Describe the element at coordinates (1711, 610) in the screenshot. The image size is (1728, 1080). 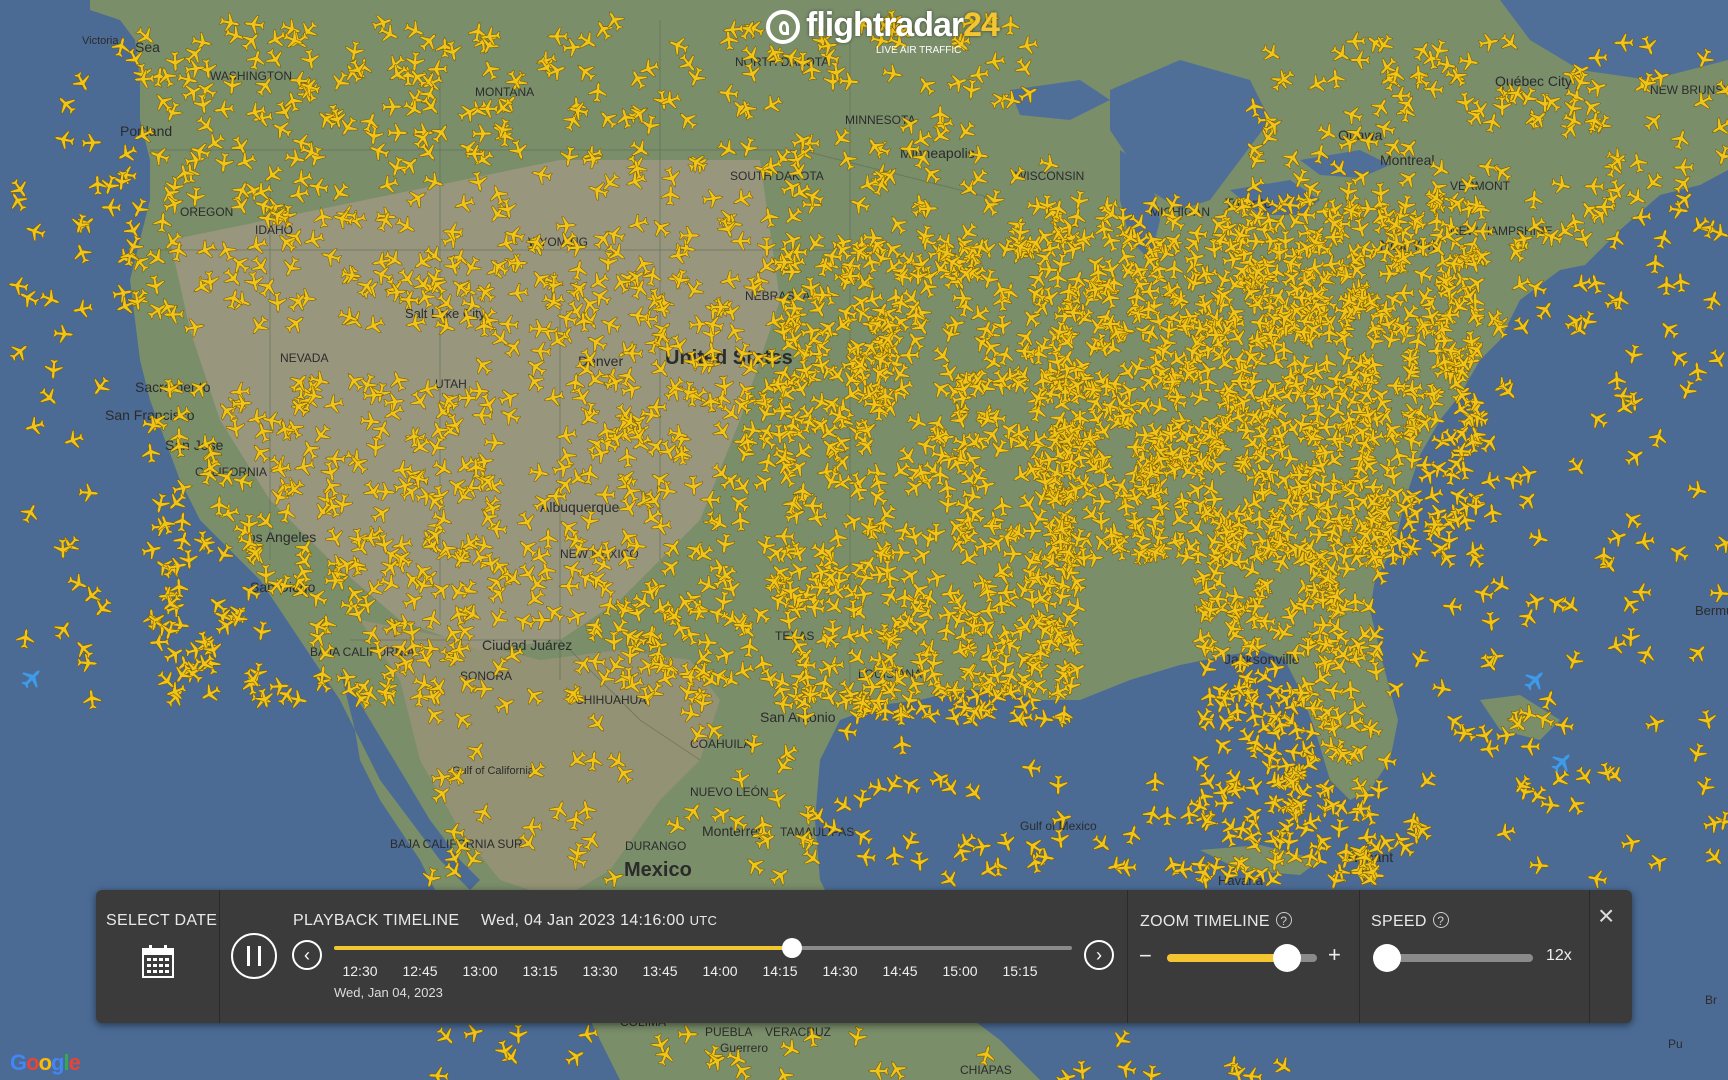
I see `map-label: Bermuda` at that location.